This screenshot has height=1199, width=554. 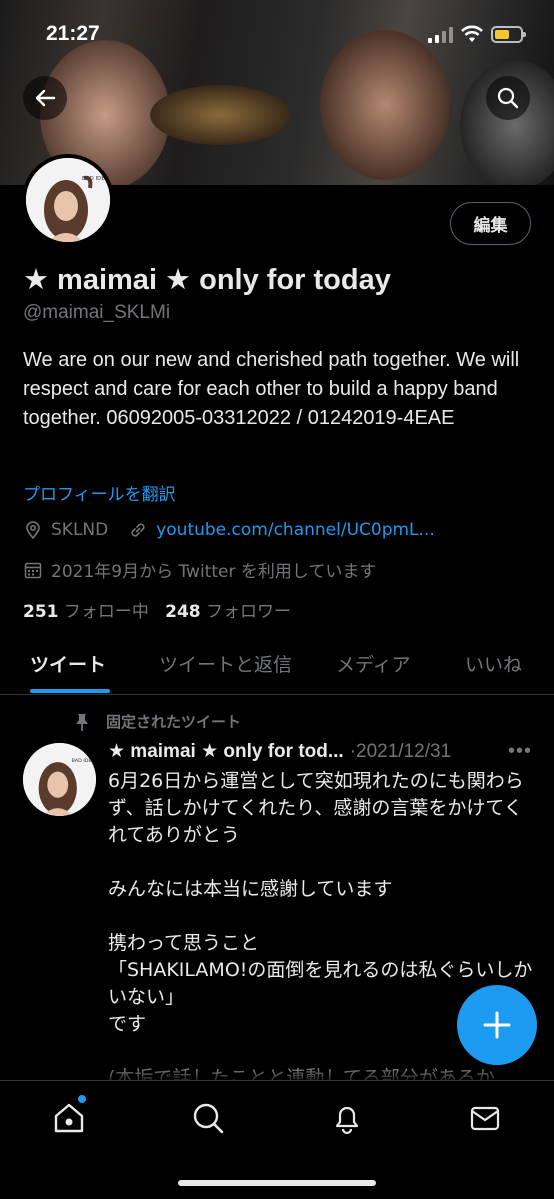 What do you see at coordinates (82, 1099) in the screenshot?
I see `home-notification-dot` at bounding box center [82, 1099].